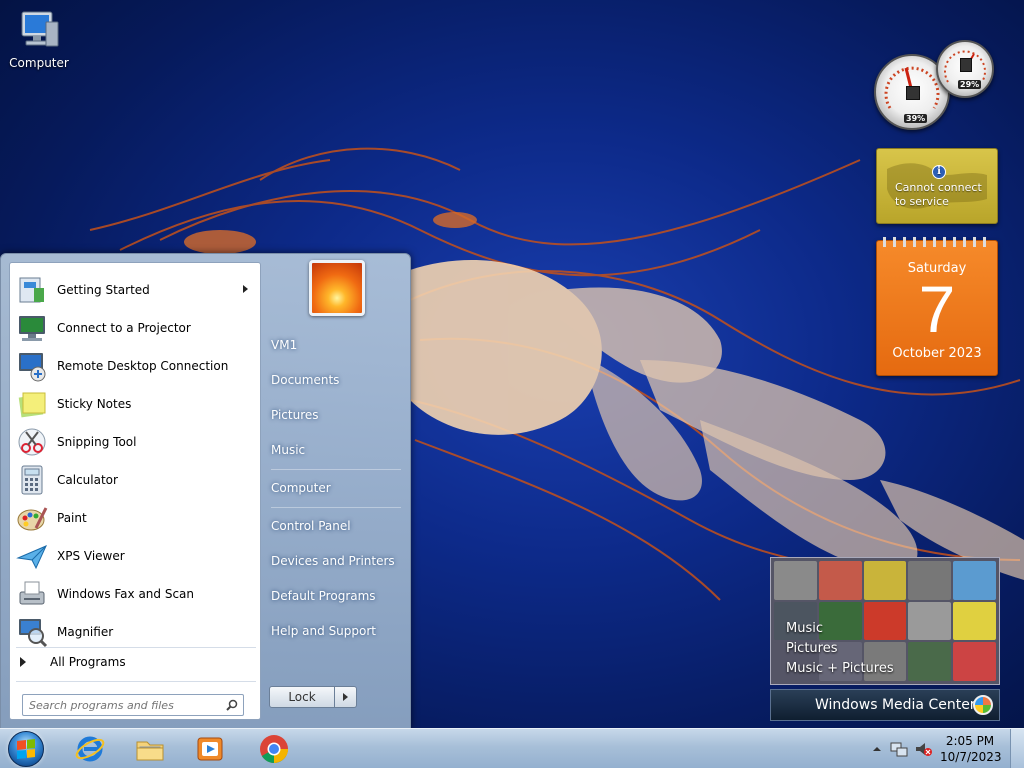 Image resolution: width=1024 pixels, height=768 pixels. Describe the element at coordinates (965, 69) in the screenshot. I see `memory-gauge: 29%` at that location.